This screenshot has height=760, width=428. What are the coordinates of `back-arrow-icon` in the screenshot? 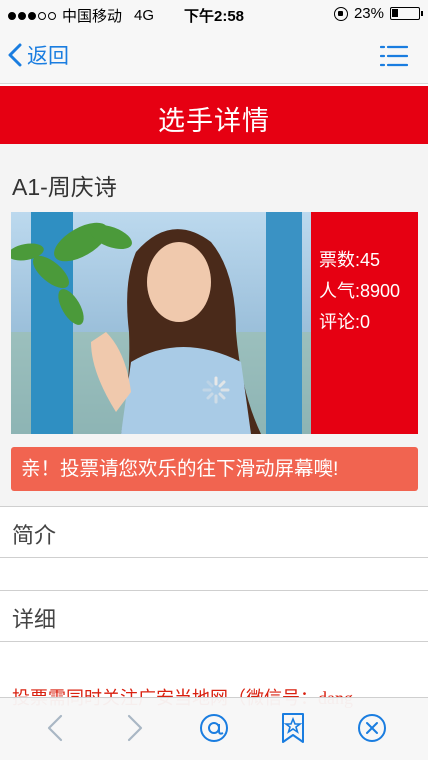 It's located at (56, 728).